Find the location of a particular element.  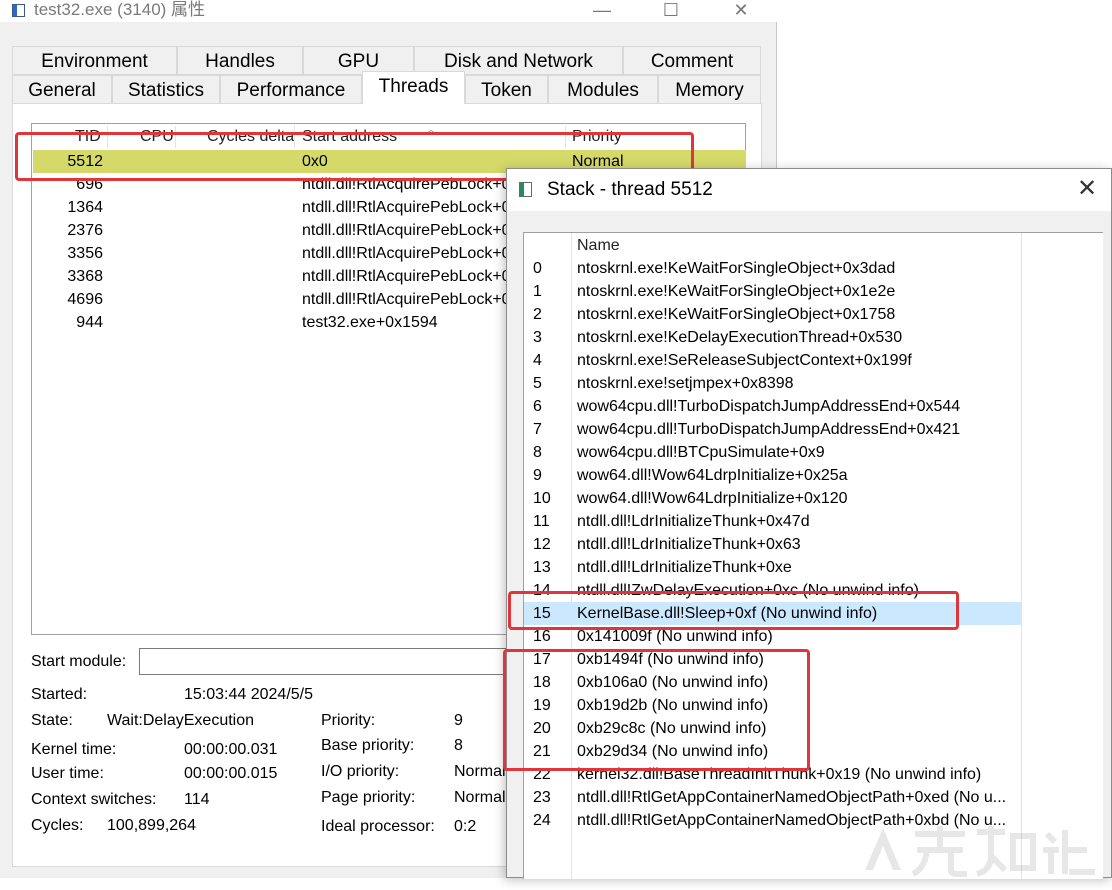

frame-name: ntoskrnl.exe!setjmpex+0x8398 is located at coordinates (685, 383).